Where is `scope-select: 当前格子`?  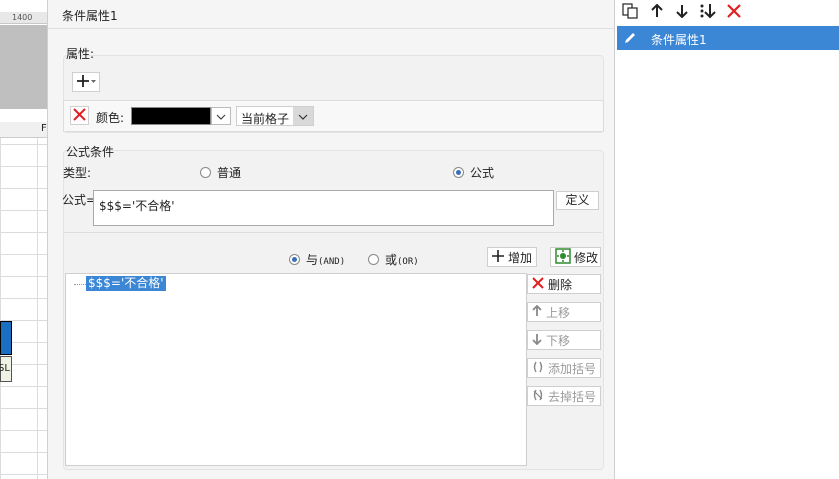
scope-select: 当前格子 is located at coordinates (275, 116).